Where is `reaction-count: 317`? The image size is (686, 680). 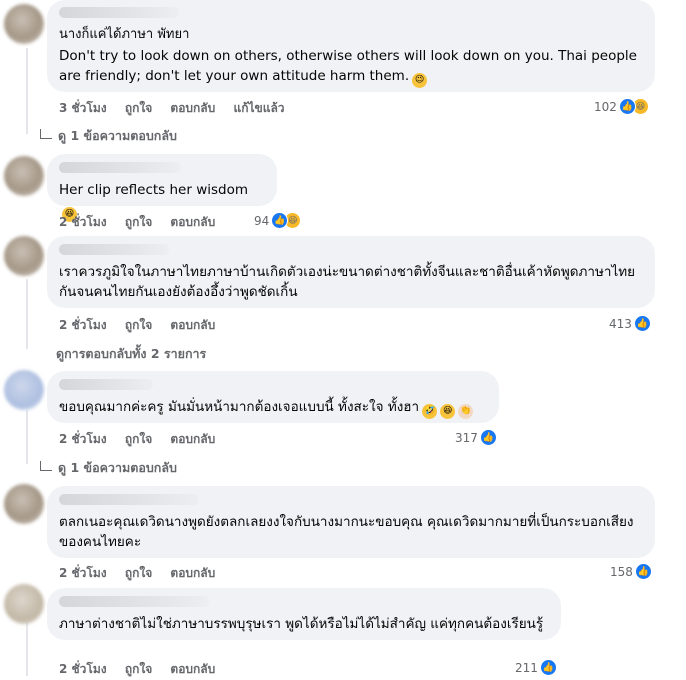
reaction-count: 317 is located at coordinates (466, 437).